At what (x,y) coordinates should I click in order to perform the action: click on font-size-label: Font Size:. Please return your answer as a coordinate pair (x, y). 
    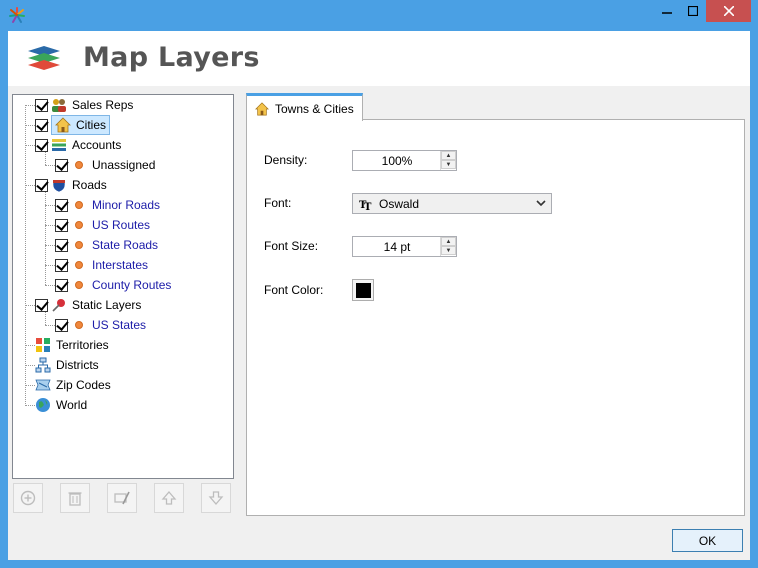
    Looking at the image, I should click on (291, 246).